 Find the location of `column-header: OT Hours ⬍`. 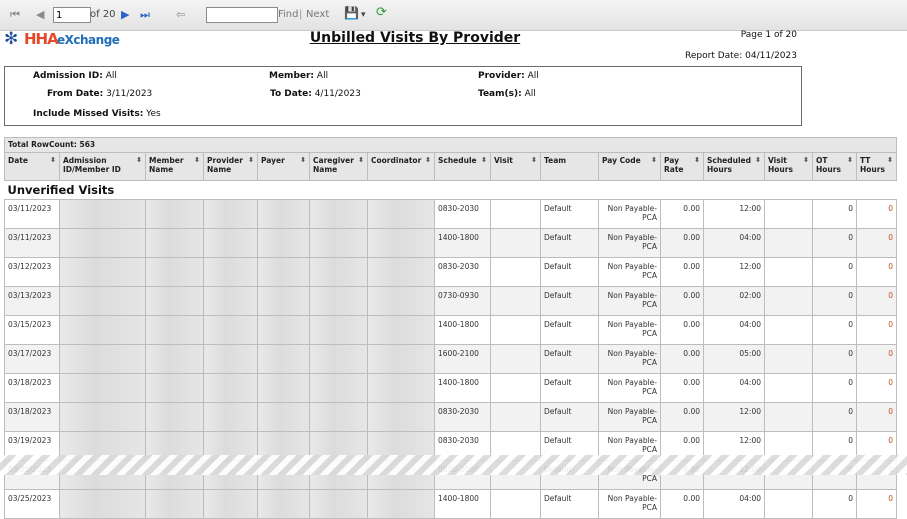

column-header: OT Hours ⬍ is located at coordinates (834, 166).